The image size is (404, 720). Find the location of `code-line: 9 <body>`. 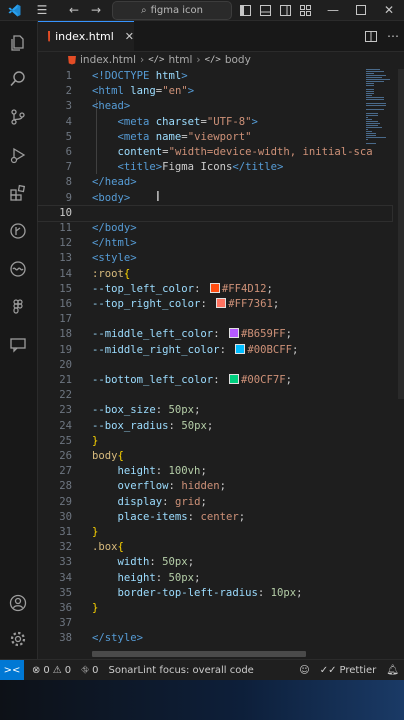

code-line: 9 <body> is located at coordinates (215, 198).